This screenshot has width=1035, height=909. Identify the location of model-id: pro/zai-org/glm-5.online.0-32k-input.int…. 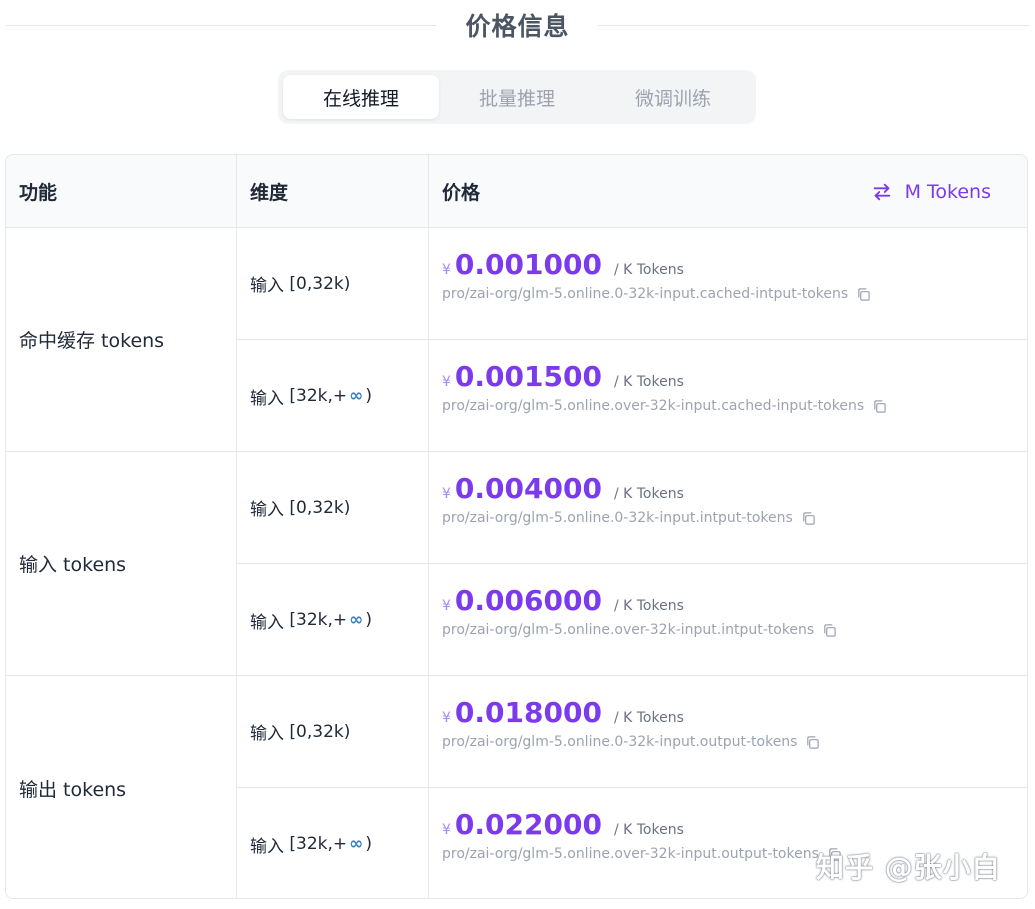
(617, 518).